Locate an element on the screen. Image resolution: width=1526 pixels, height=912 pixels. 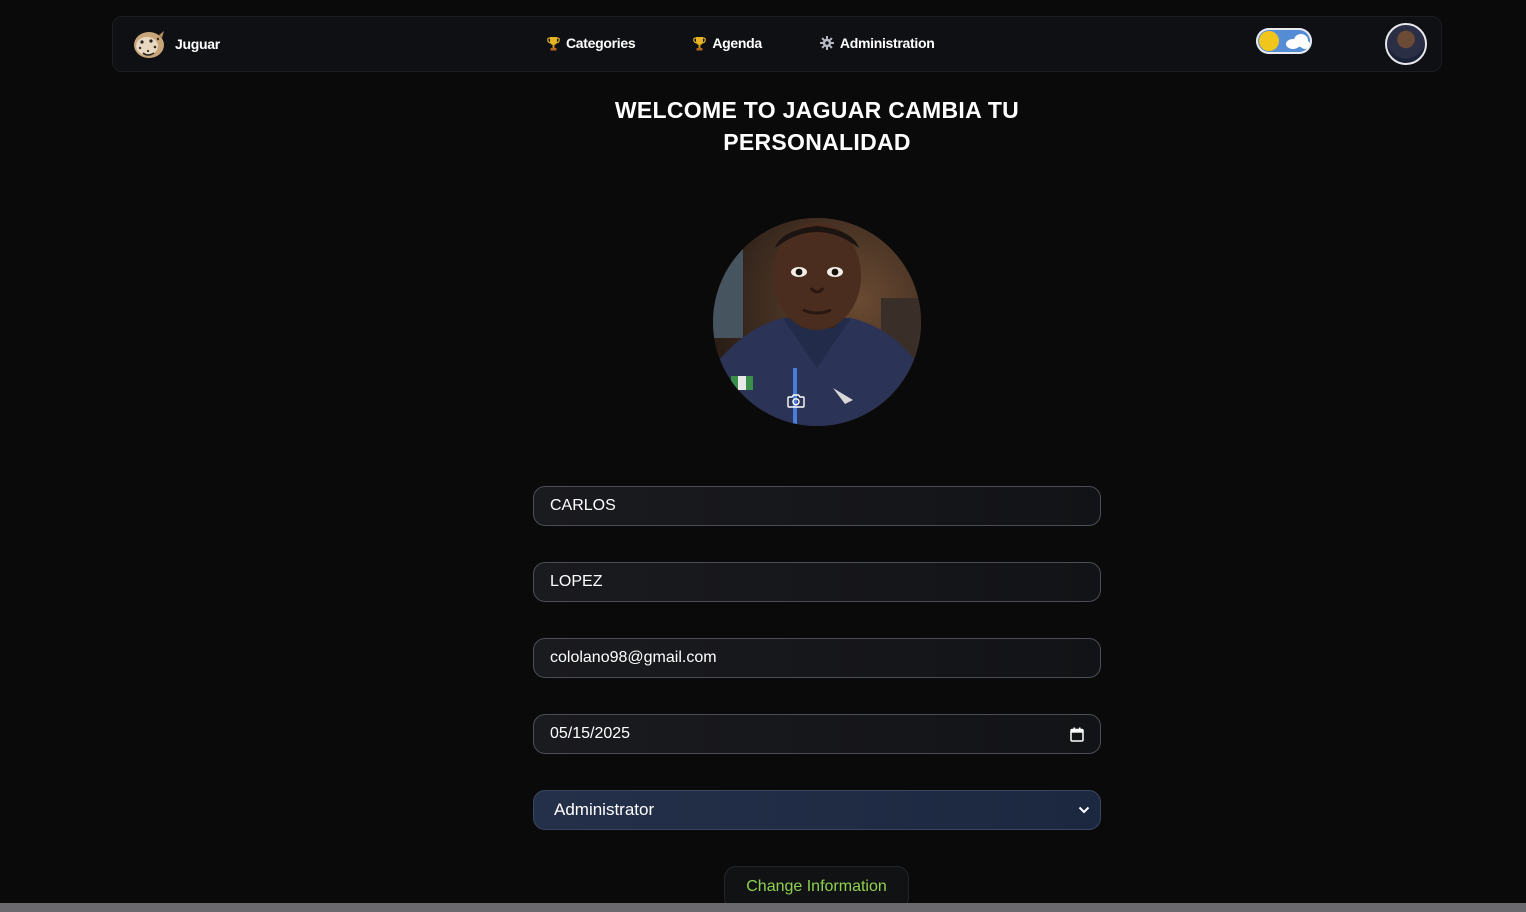
first-name-field: CARLOS is located at coordinates (817, 506).